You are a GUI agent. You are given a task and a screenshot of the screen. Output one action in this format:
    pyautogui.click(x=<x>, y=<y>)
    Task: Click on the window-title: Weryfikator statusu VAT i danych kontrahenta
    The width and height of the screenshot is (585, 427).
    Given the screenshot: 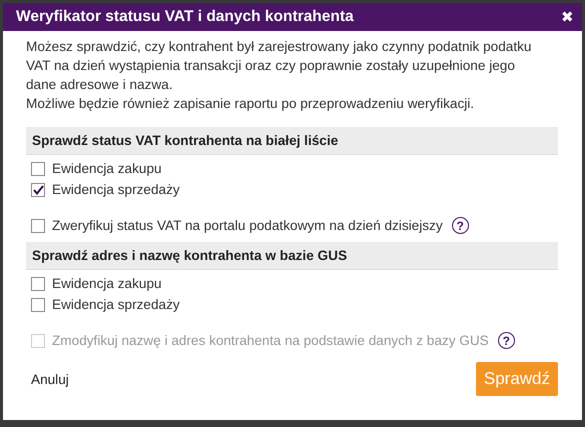 What is the action you would take?
    pyautogui.click(x=185, y=17)
    